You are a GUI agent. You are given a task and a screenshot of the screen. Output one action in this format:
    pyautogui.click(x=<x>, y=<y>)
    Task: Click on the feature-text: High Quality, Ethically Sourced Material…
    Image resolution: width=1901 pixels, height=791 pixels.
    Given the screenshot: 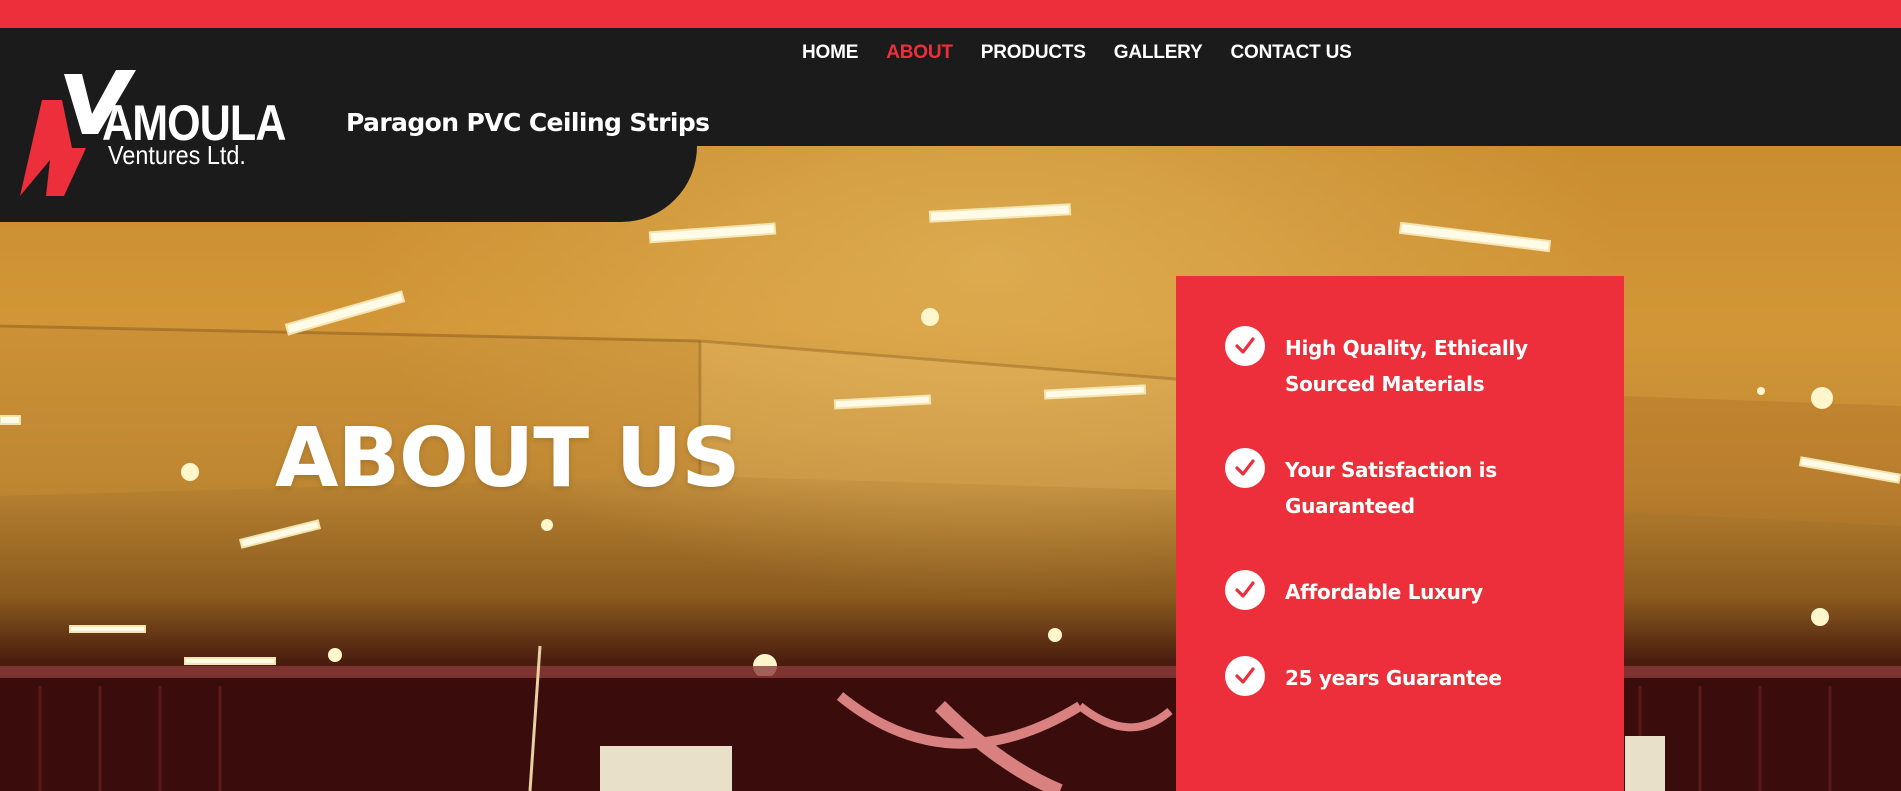 What is the action you would take?
    pyautogui.click(x=1406, y=366)
    